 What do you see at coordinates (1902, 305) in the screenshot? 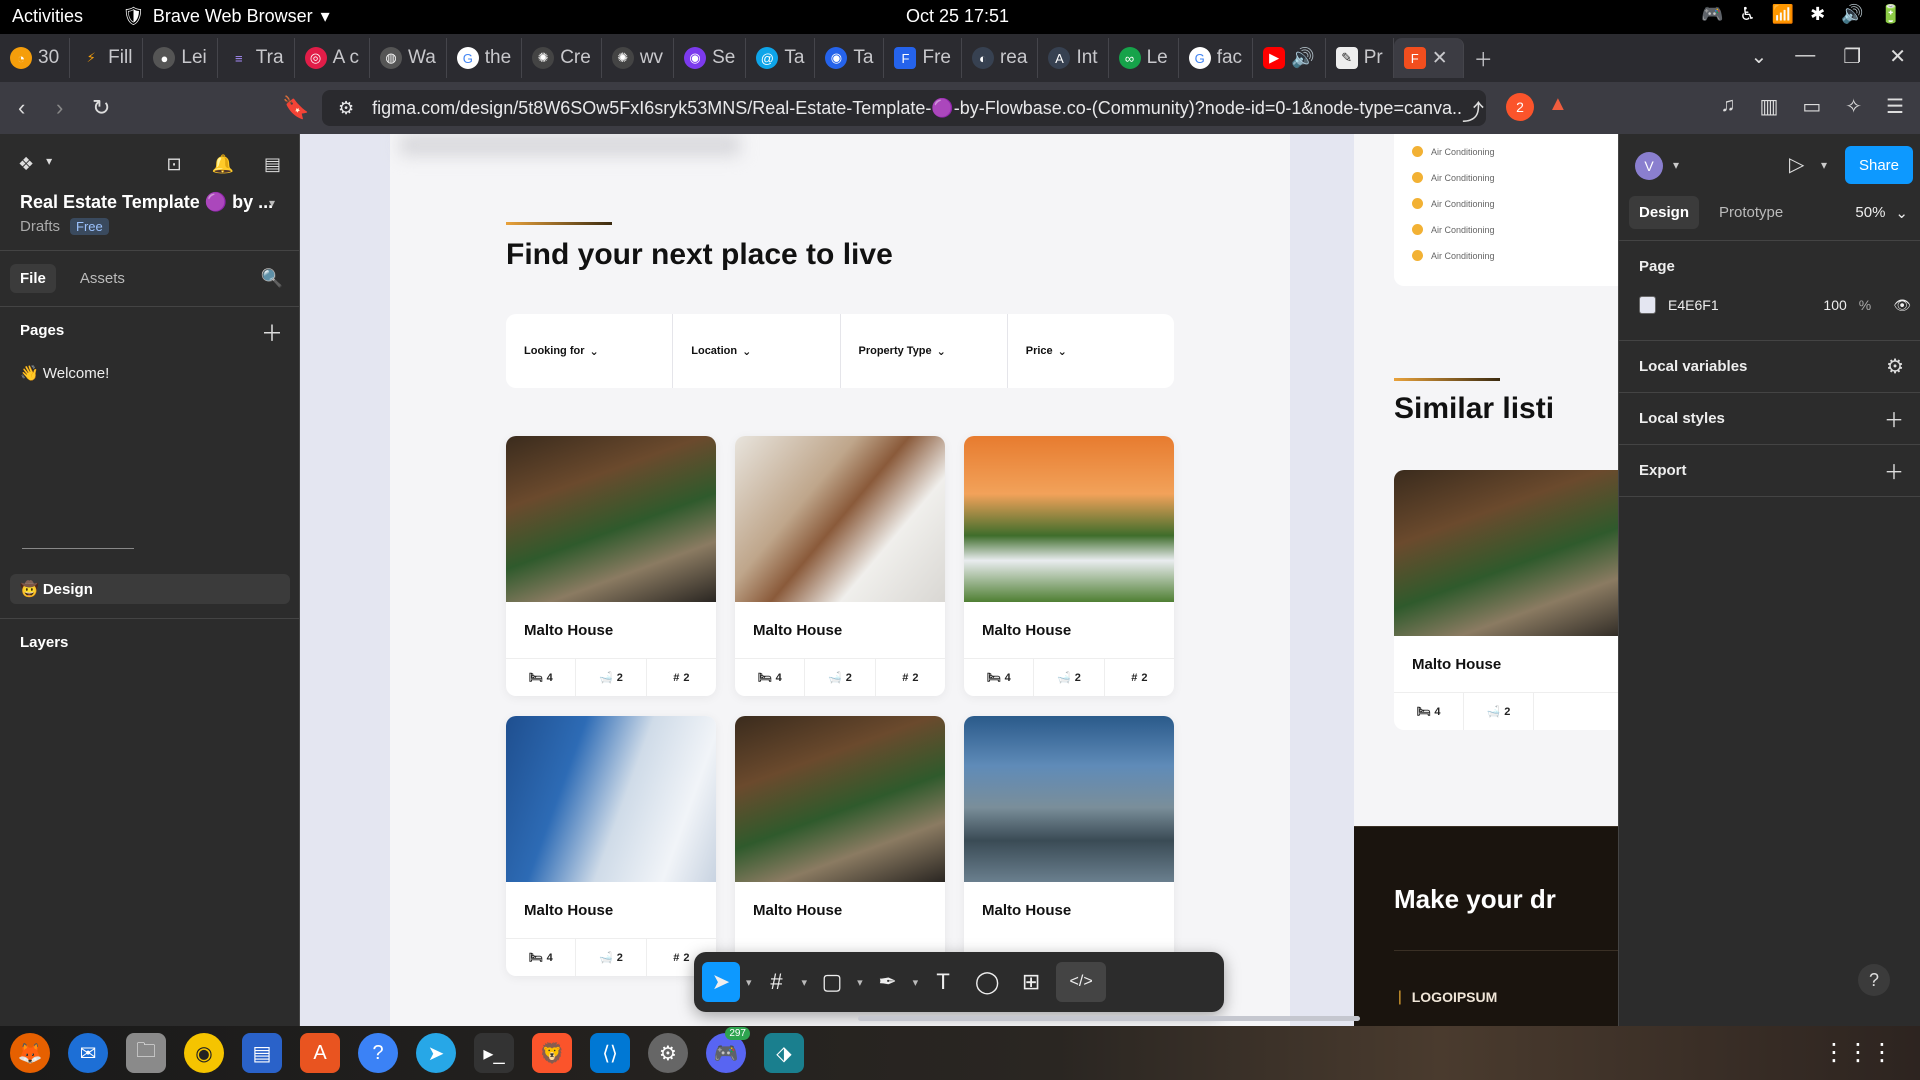
I see `eye-icon: 👁` at bounding box center [1902, 305].